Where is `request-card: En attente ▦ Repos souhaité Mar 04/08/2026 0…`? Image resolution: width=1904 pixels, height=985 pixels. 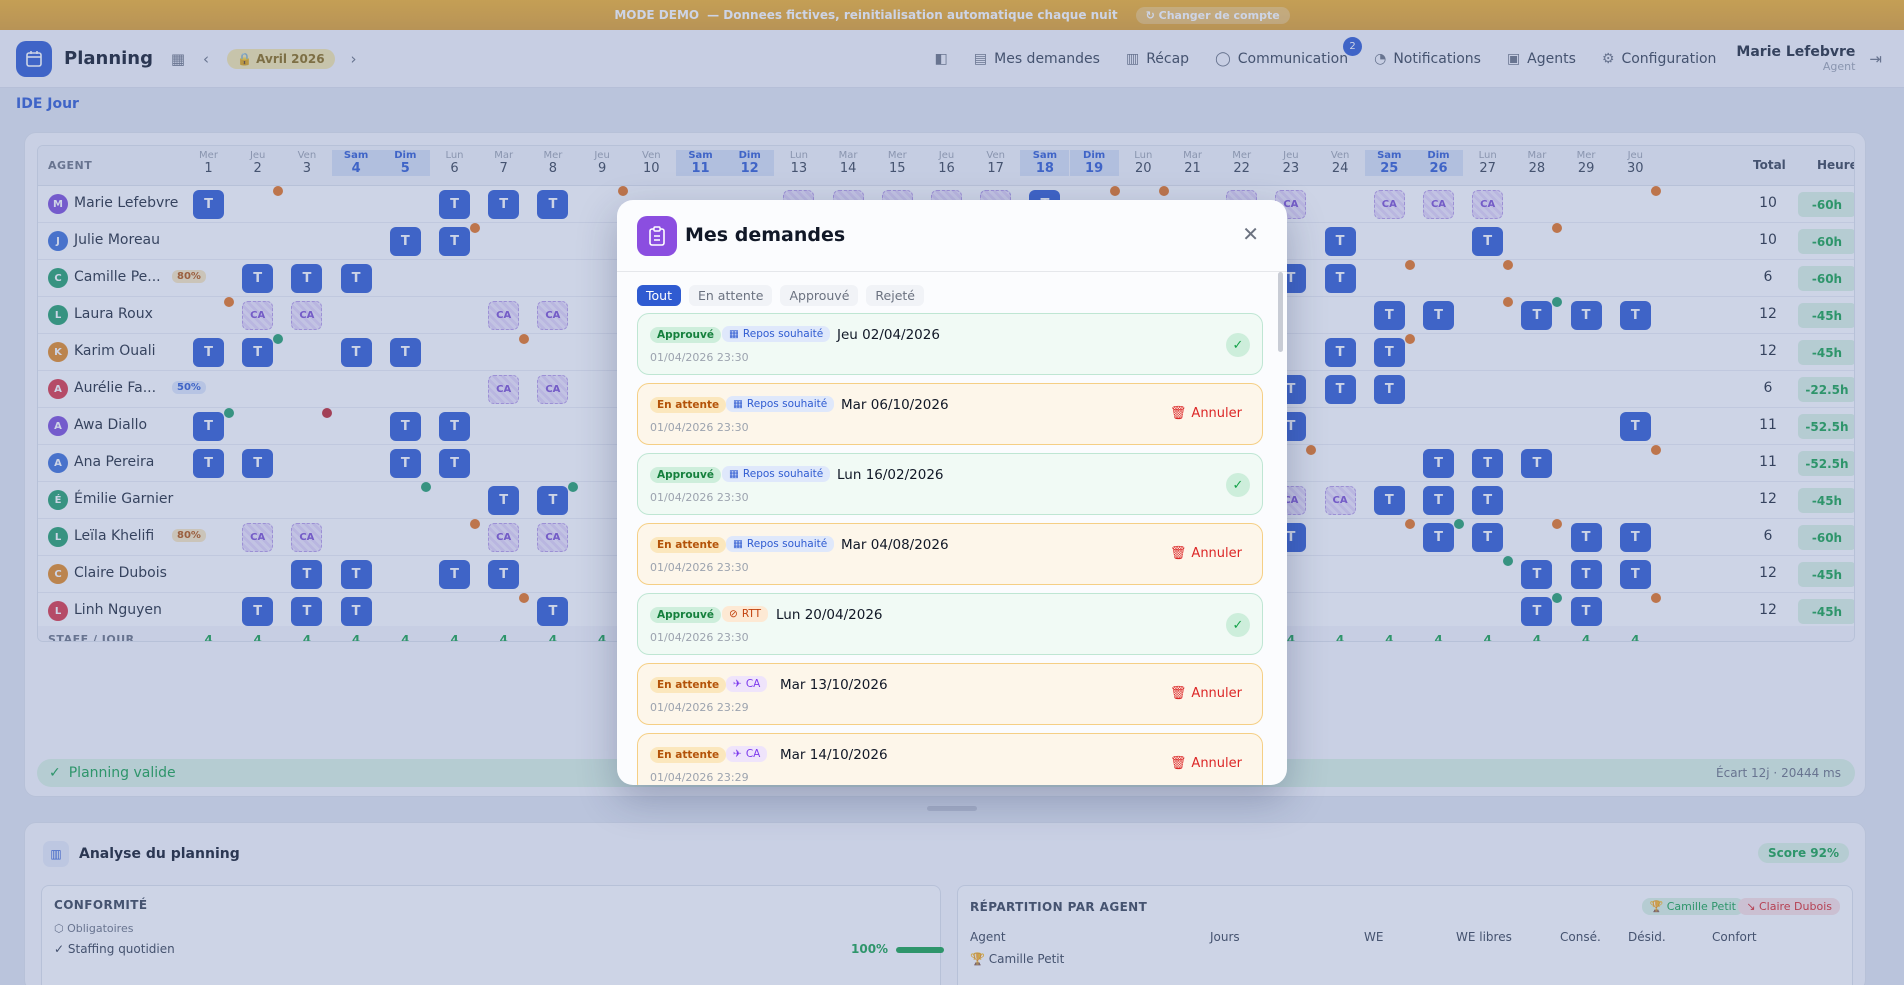 request-card: En attente ▦ Repos souhaité Mar 04/08/2026 0… is located at coordinates (950, 554).